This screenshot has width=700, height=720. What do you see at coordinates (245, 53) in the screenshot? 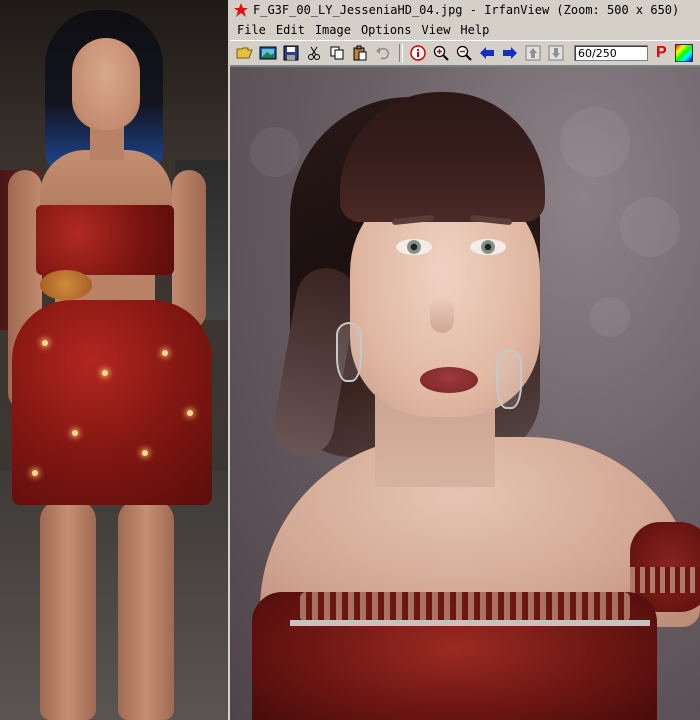
I see `open-folder-icon` at bounding box center [245, 53].